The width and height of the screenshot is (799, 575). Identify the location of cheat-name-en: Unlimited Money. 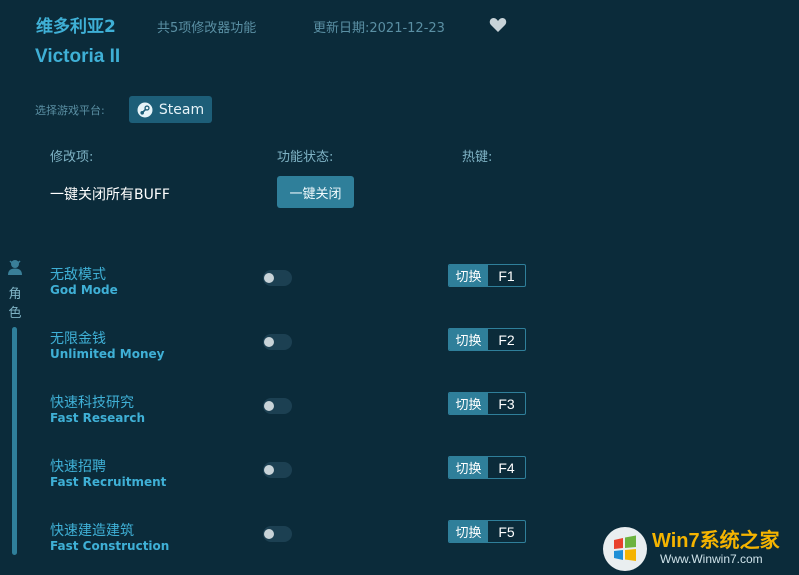
(107, 354).